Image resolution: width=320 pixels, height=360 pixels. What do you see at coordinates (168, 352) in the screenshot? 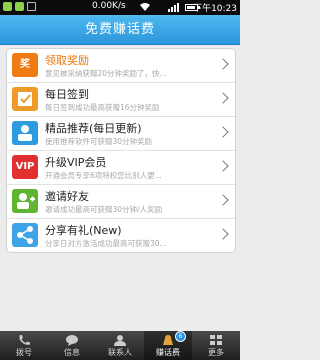
I see `tab-label: 赚话费` at bounding box center [168, 352].